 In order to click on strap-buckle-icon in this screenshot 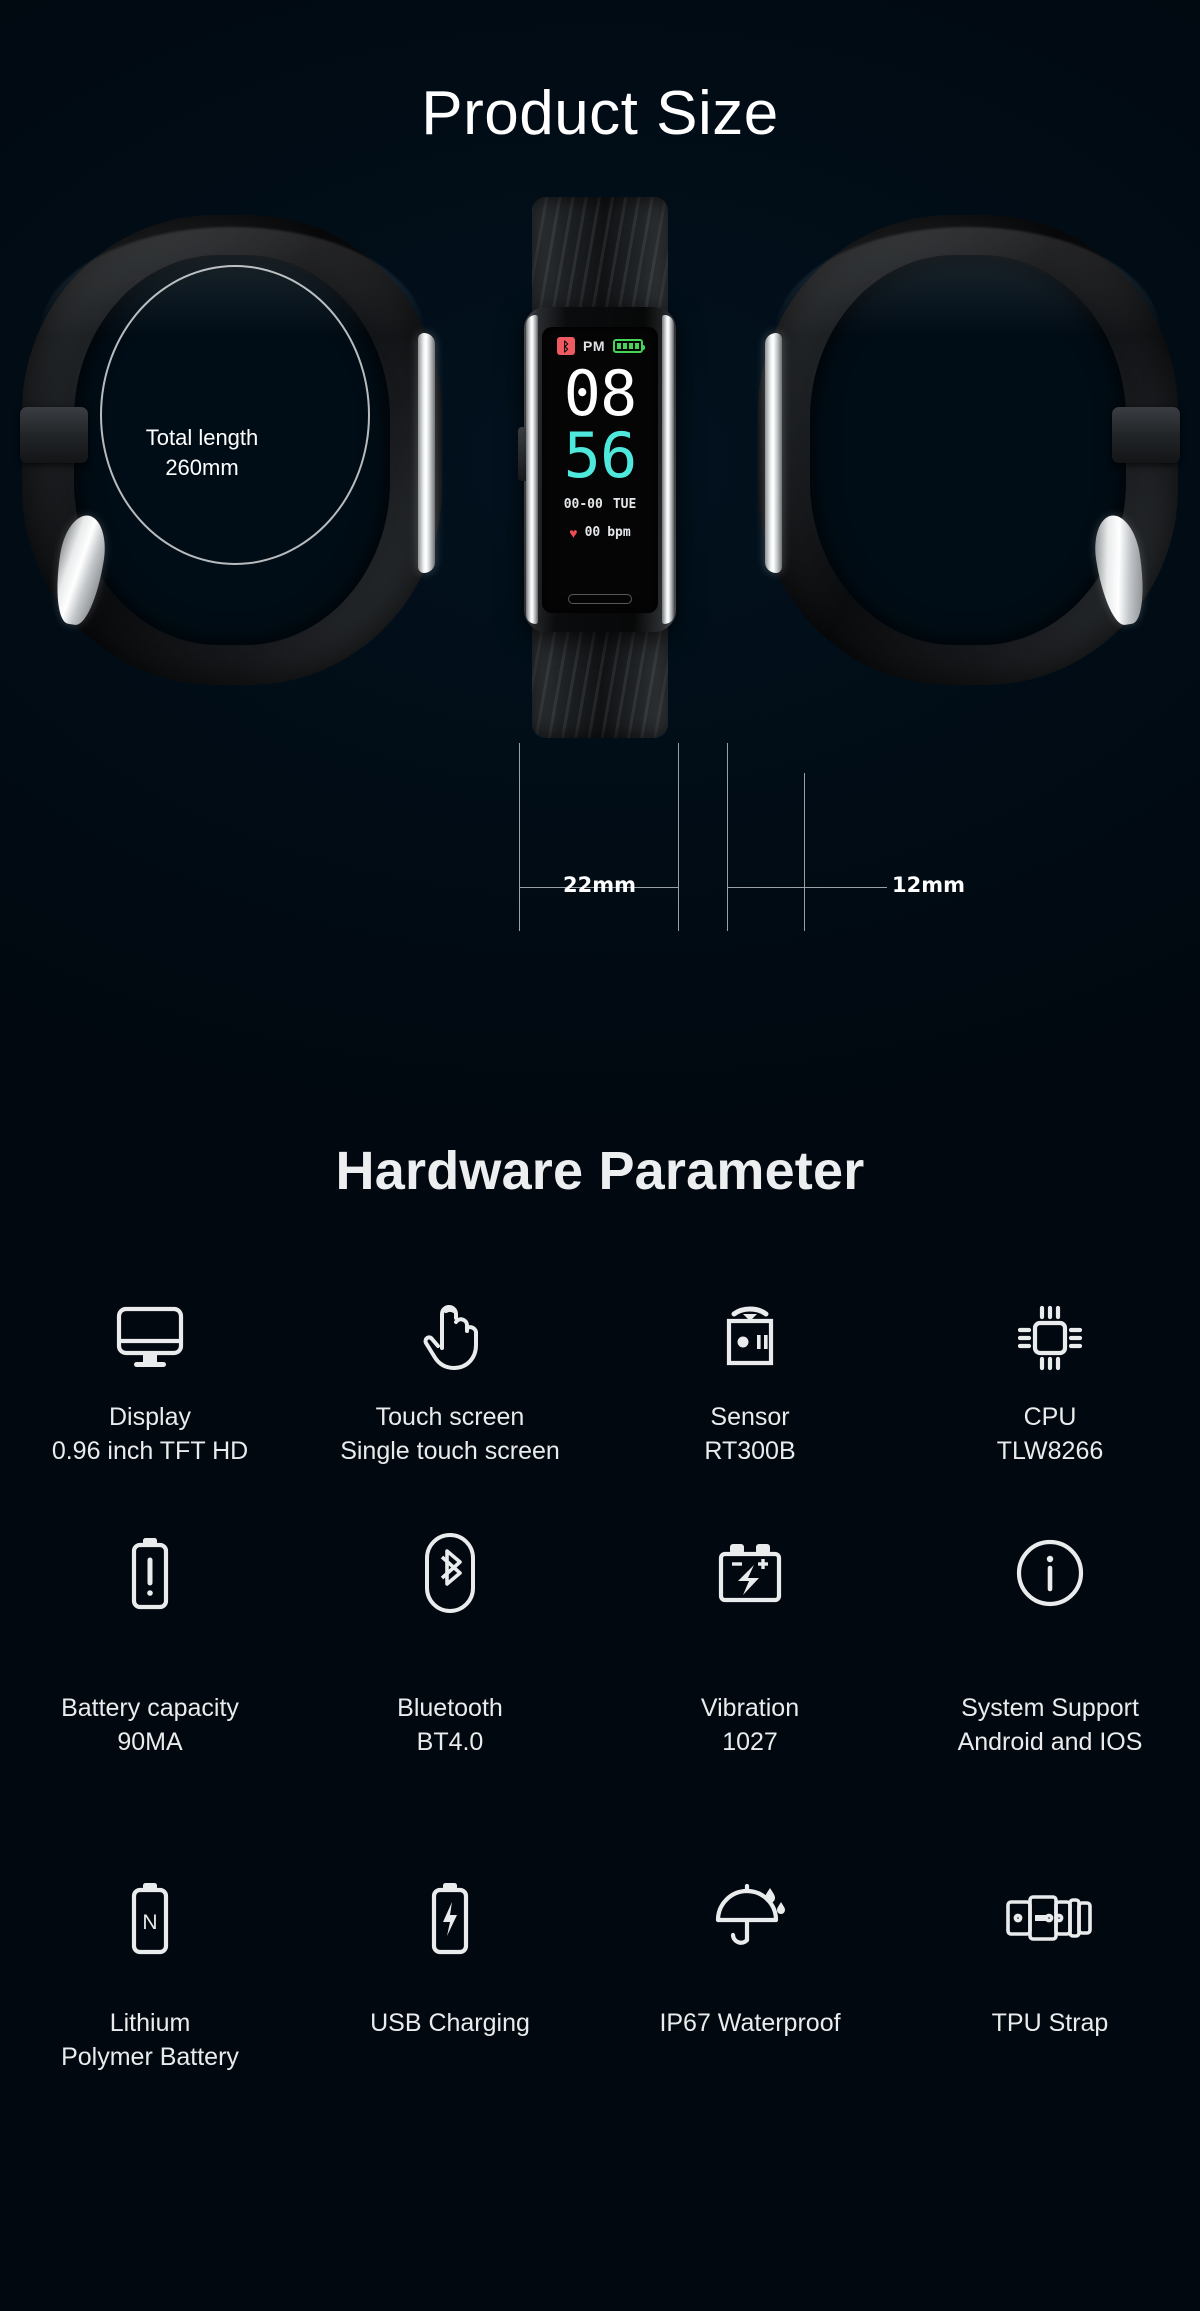, I will do `click(1050, 1918)`.